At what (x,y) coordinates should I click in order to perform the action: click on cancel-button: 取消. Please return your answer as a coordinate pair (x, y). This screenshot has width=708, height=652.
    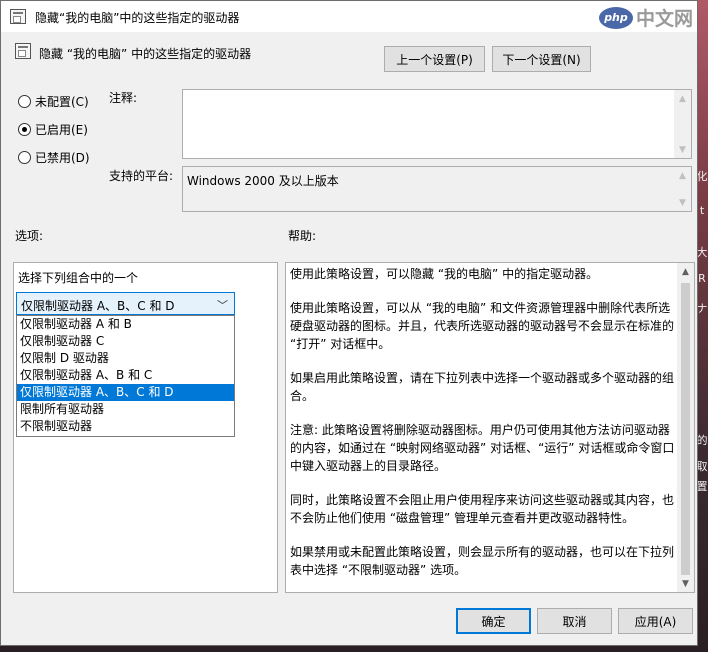
    Looking at the image, I should click on (574, 621).